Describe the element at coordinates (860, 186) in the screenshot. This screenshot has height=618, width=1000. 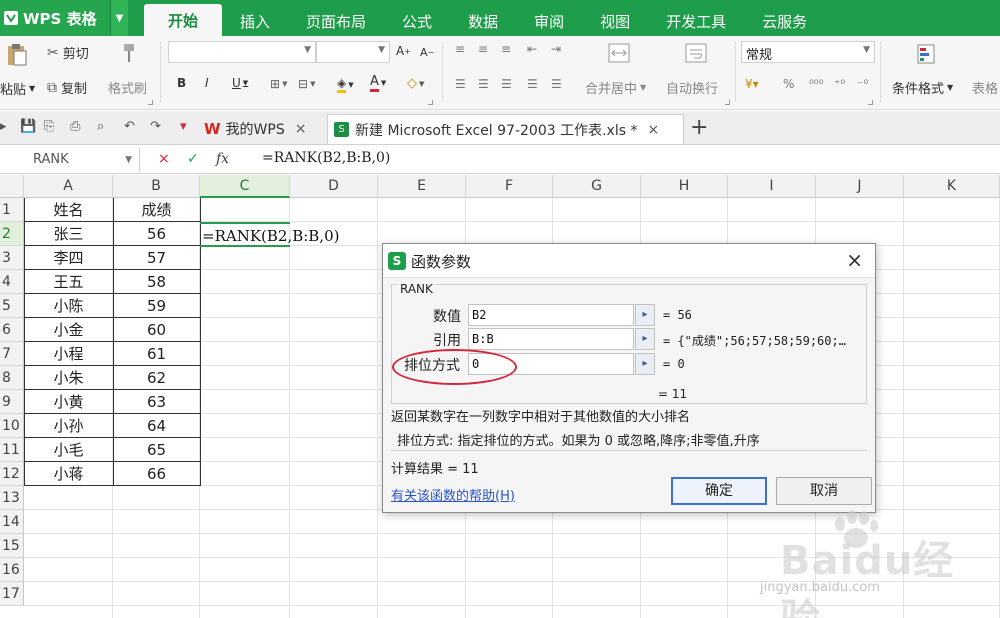
I see `column-header: J` at that location.